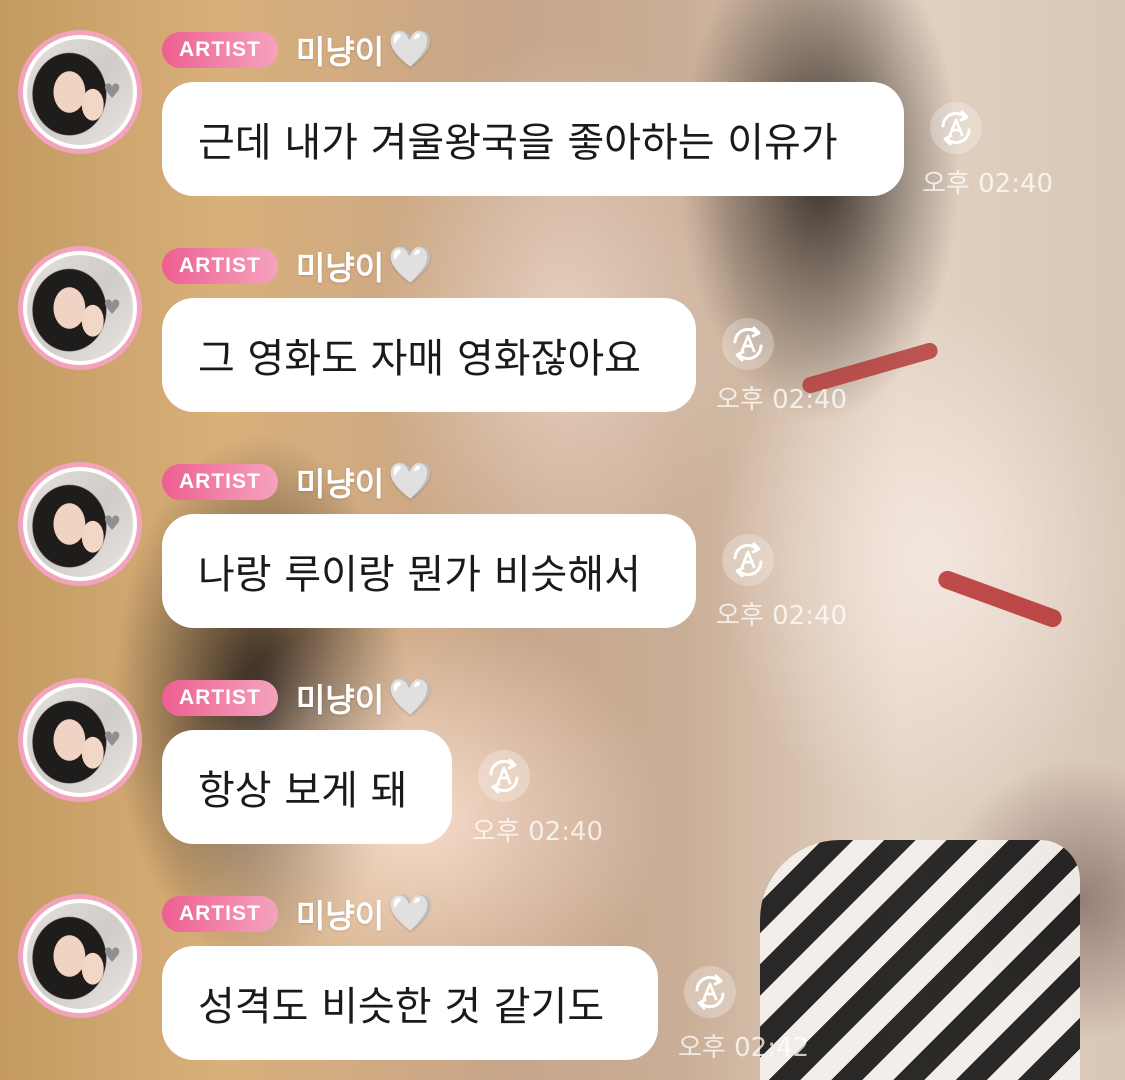 The width and height of the screenshot is (1125, 1080). What do you see at coordinates (419, 575) in the screenshot?
I see `message-text: 나랑 루이랑 뭔가 비슷해서` at bounding box center [419, 575].